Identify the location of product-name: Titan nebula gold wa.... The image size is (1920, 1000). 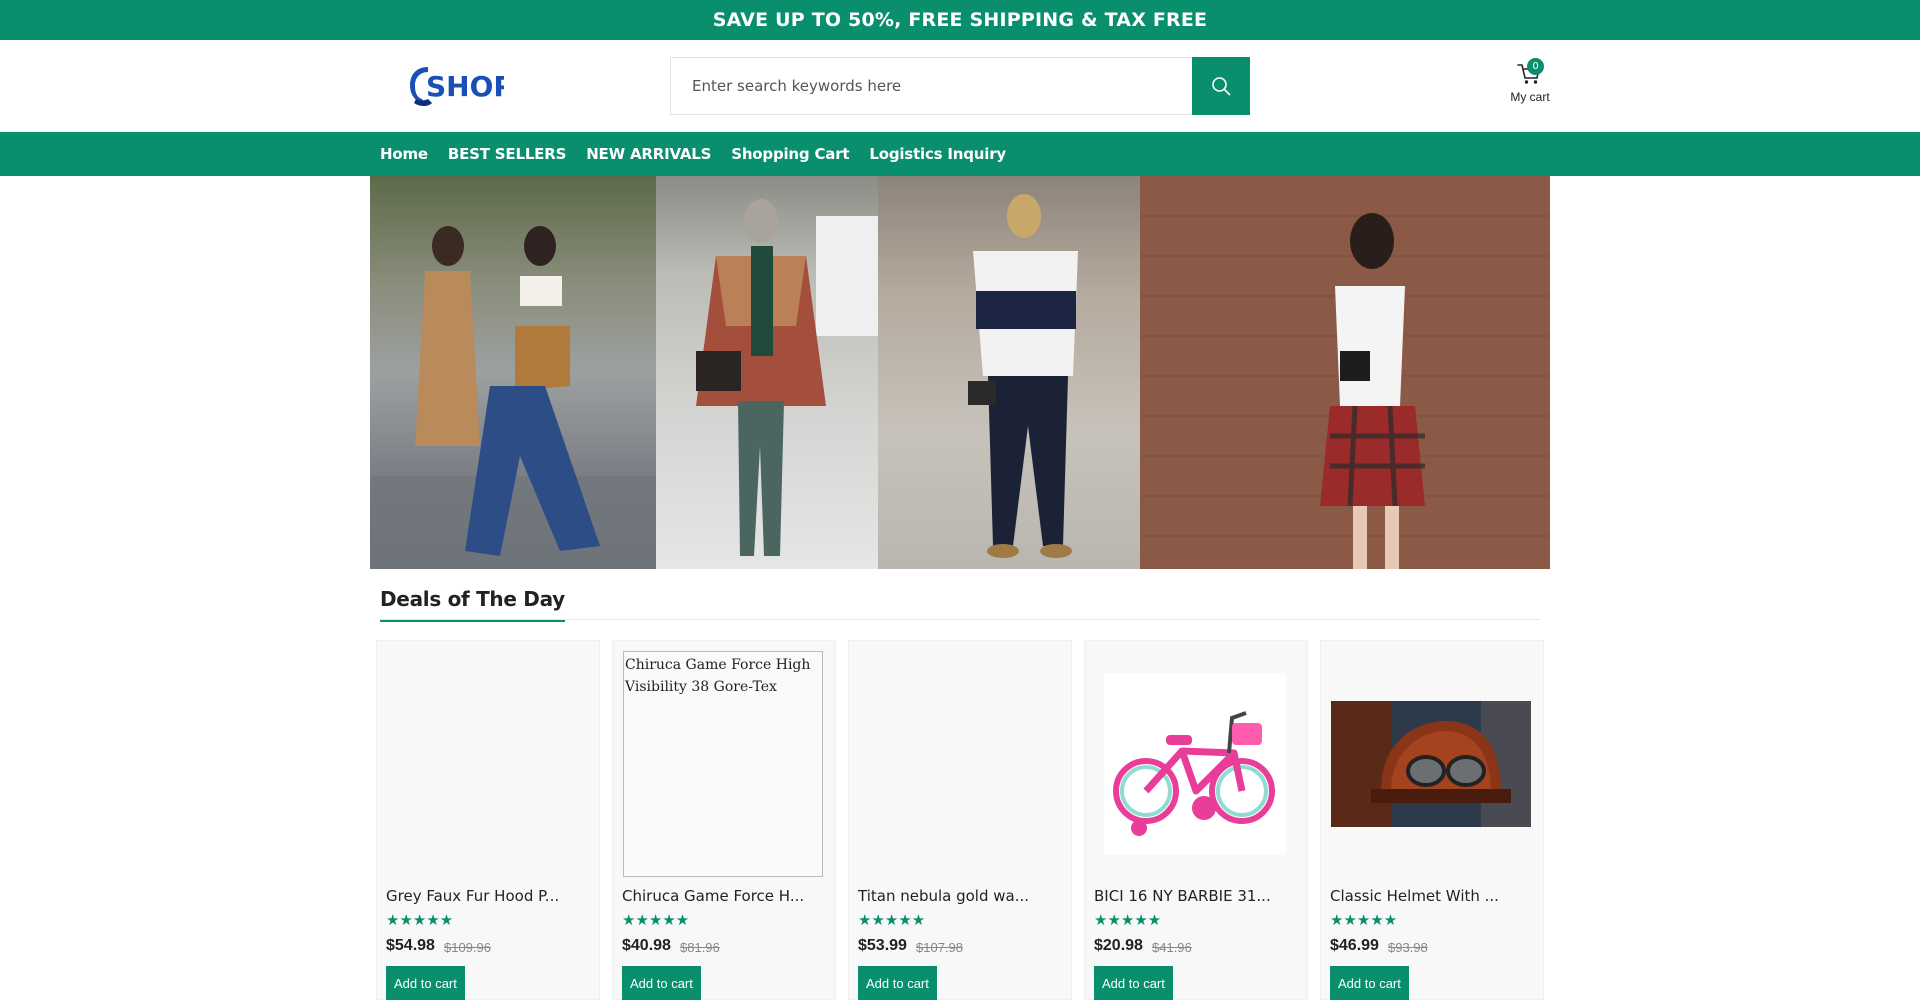
(943, 896).